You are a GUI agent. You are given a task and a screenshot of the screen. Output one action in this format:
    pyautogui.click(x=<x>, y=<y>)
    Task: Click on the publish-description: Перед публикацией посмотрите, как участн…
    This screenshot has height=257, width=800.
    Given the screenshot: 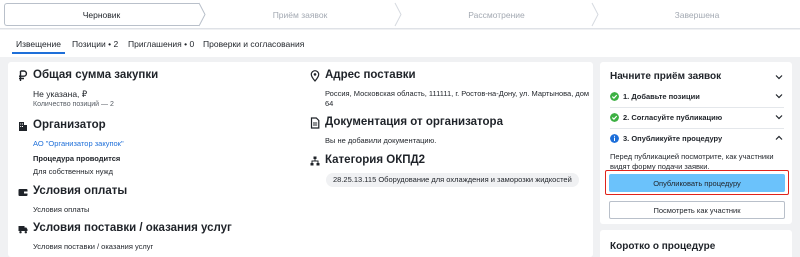 What is the action you would take?
    pyautogui.click(x=692, y=161)
    